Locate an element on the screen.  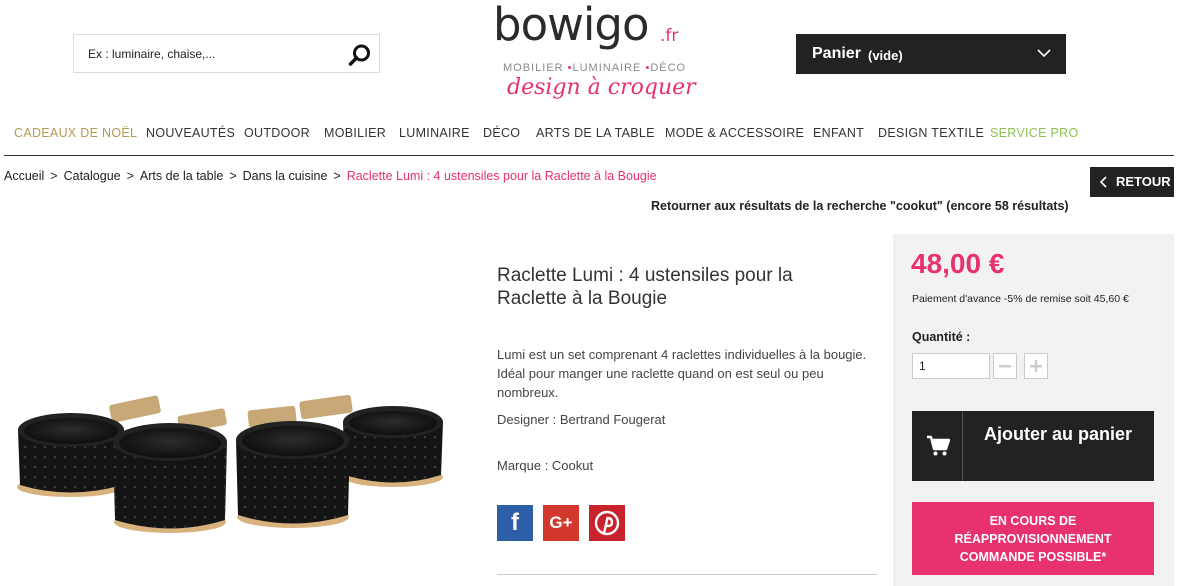
chevron-down-icon is located at coordinates (1044, 53).